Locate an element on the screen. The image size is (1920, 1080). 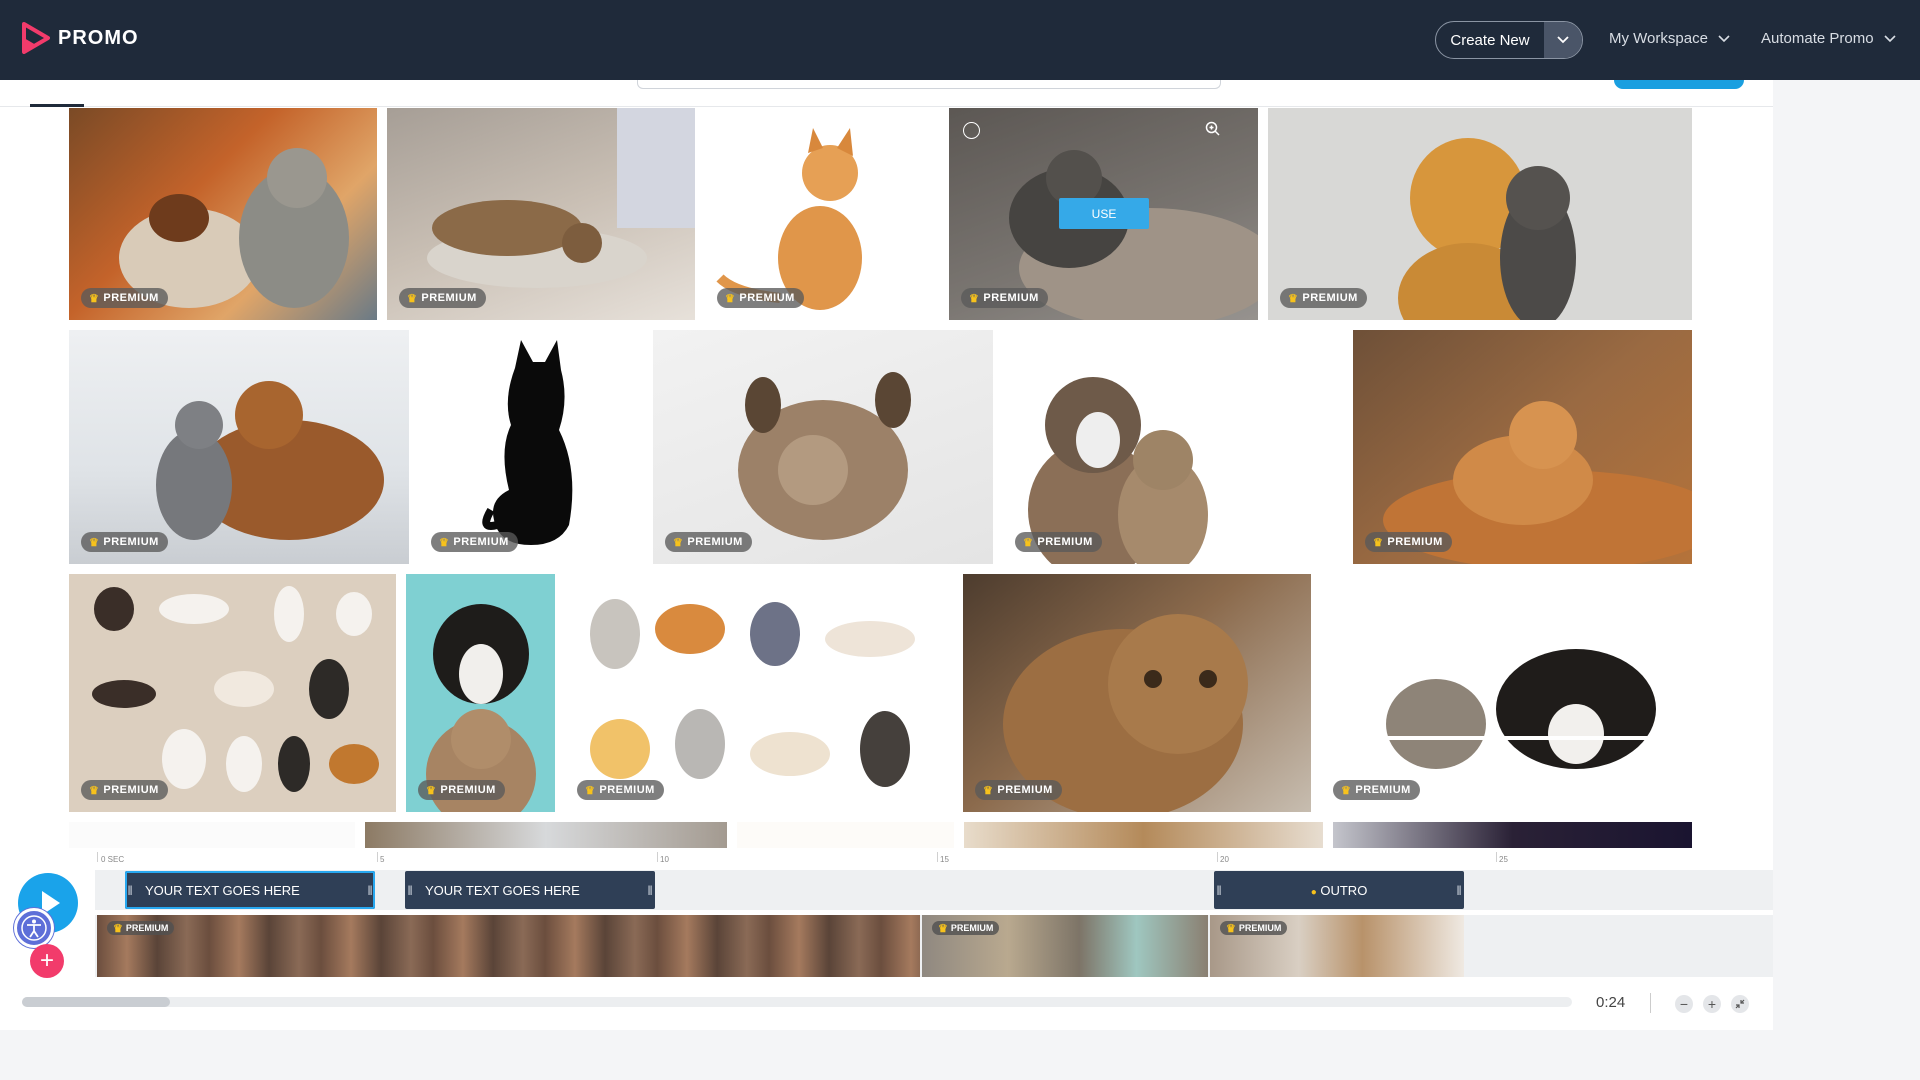
fit-timeline-button is located at coordinates (1740, 1004).